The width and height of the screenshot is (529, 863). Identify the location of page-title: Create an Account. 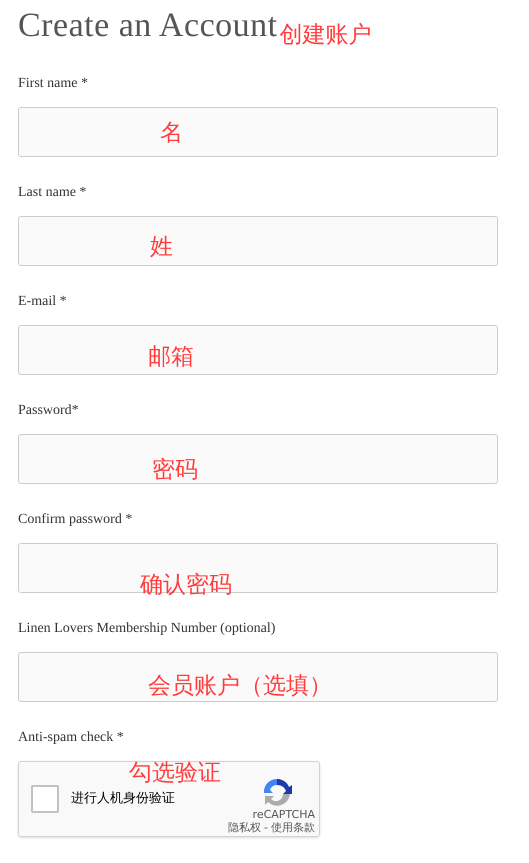
(148, 26).